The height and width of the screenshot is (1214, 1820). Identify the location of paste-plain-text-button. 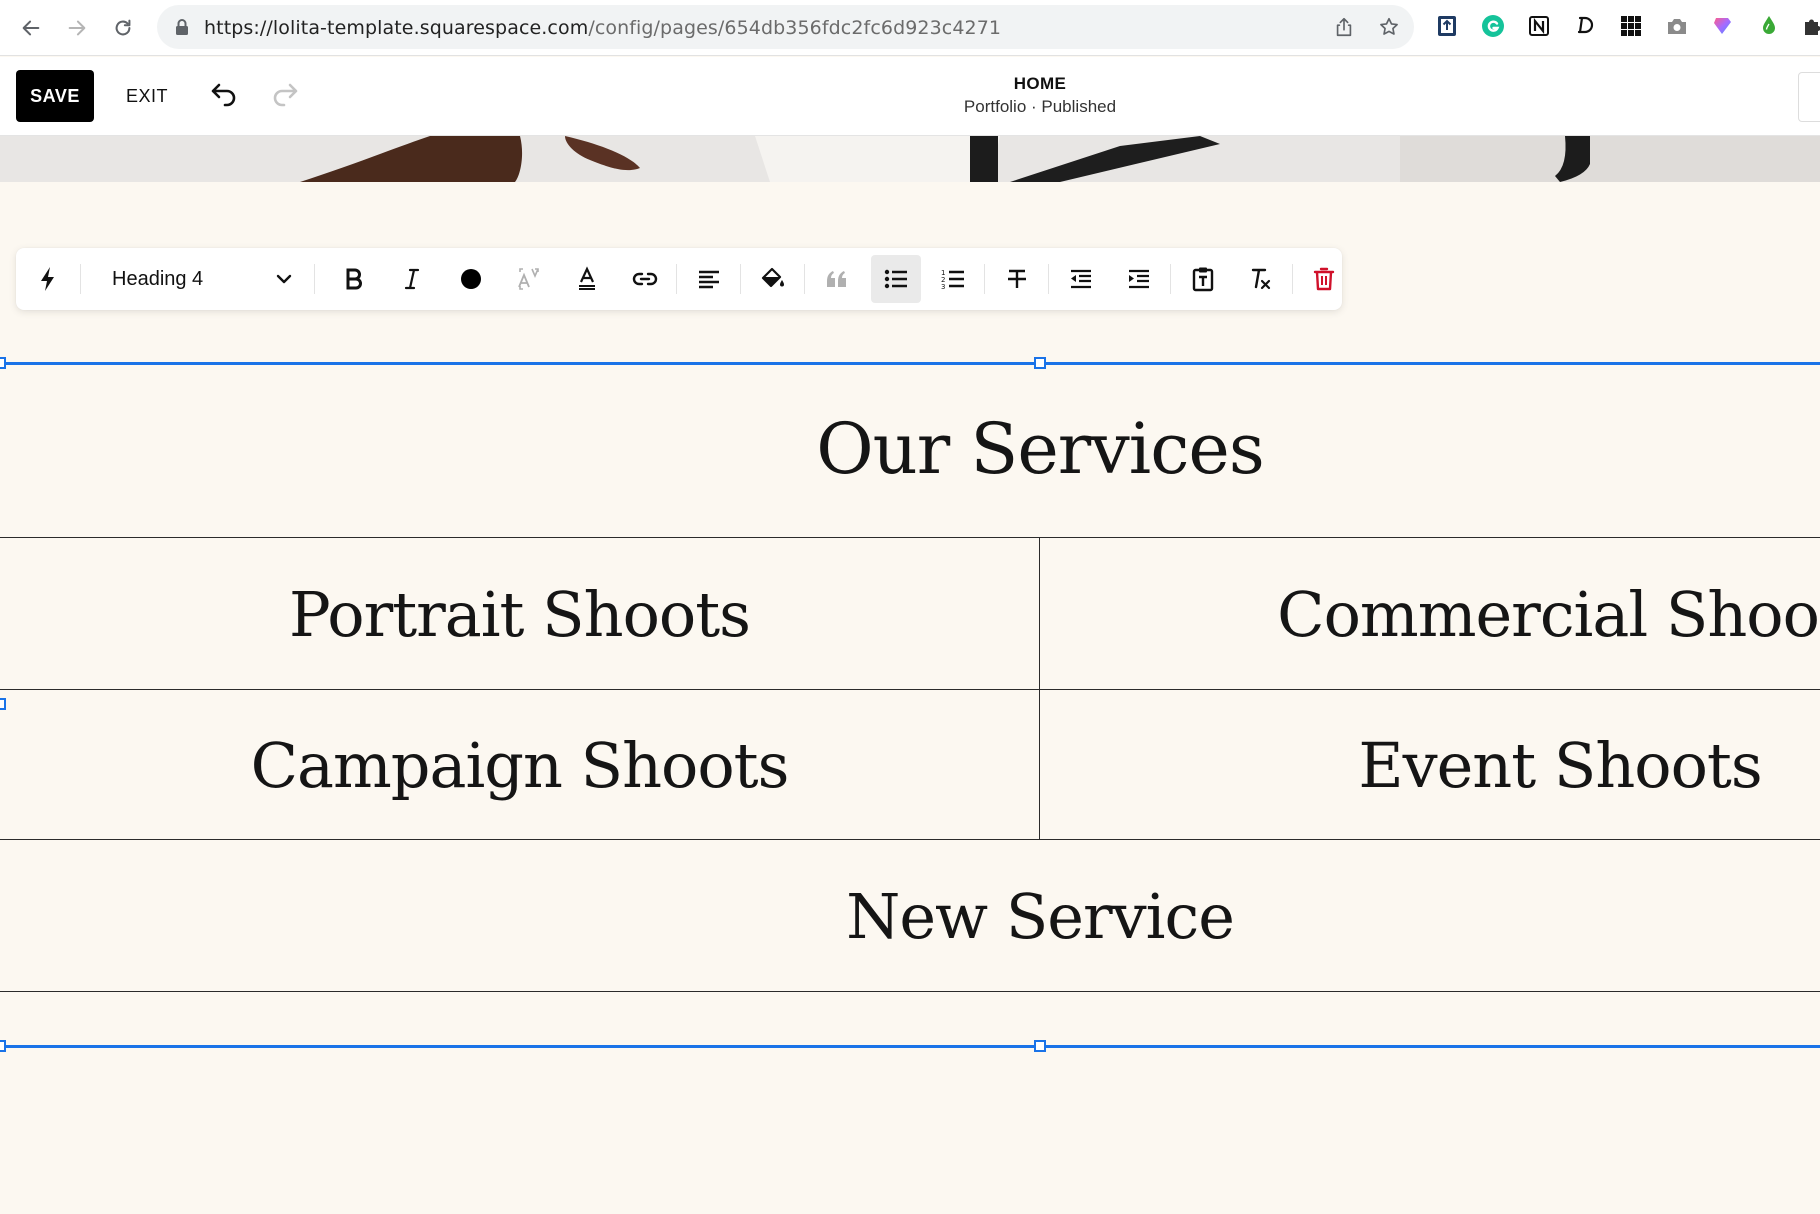
(1203, 279).